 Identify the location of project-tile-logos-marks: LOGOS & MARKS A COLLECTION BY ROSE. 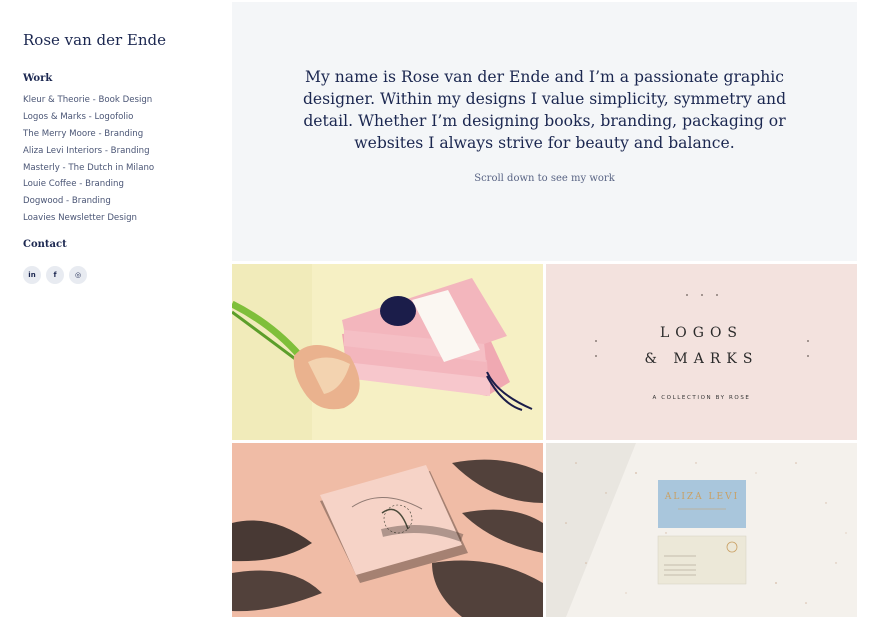
(701, 352).